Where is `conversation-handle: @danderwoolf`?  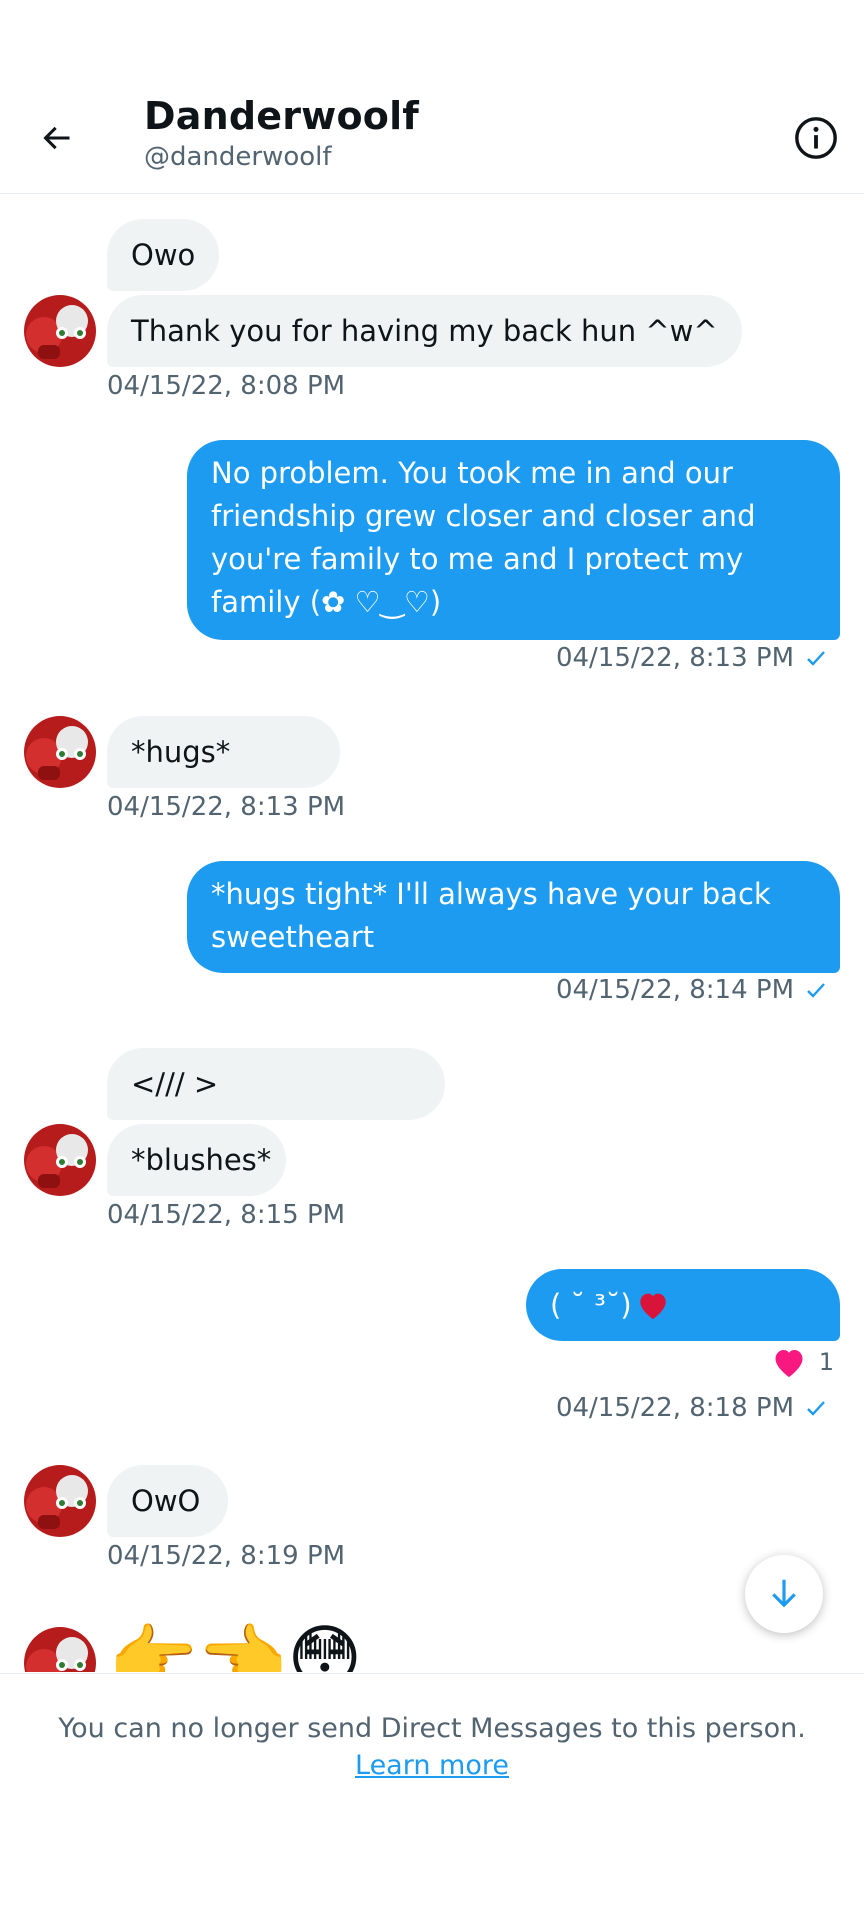
conversation-handle: @danderwoolf is located at coordinates (238, 157).